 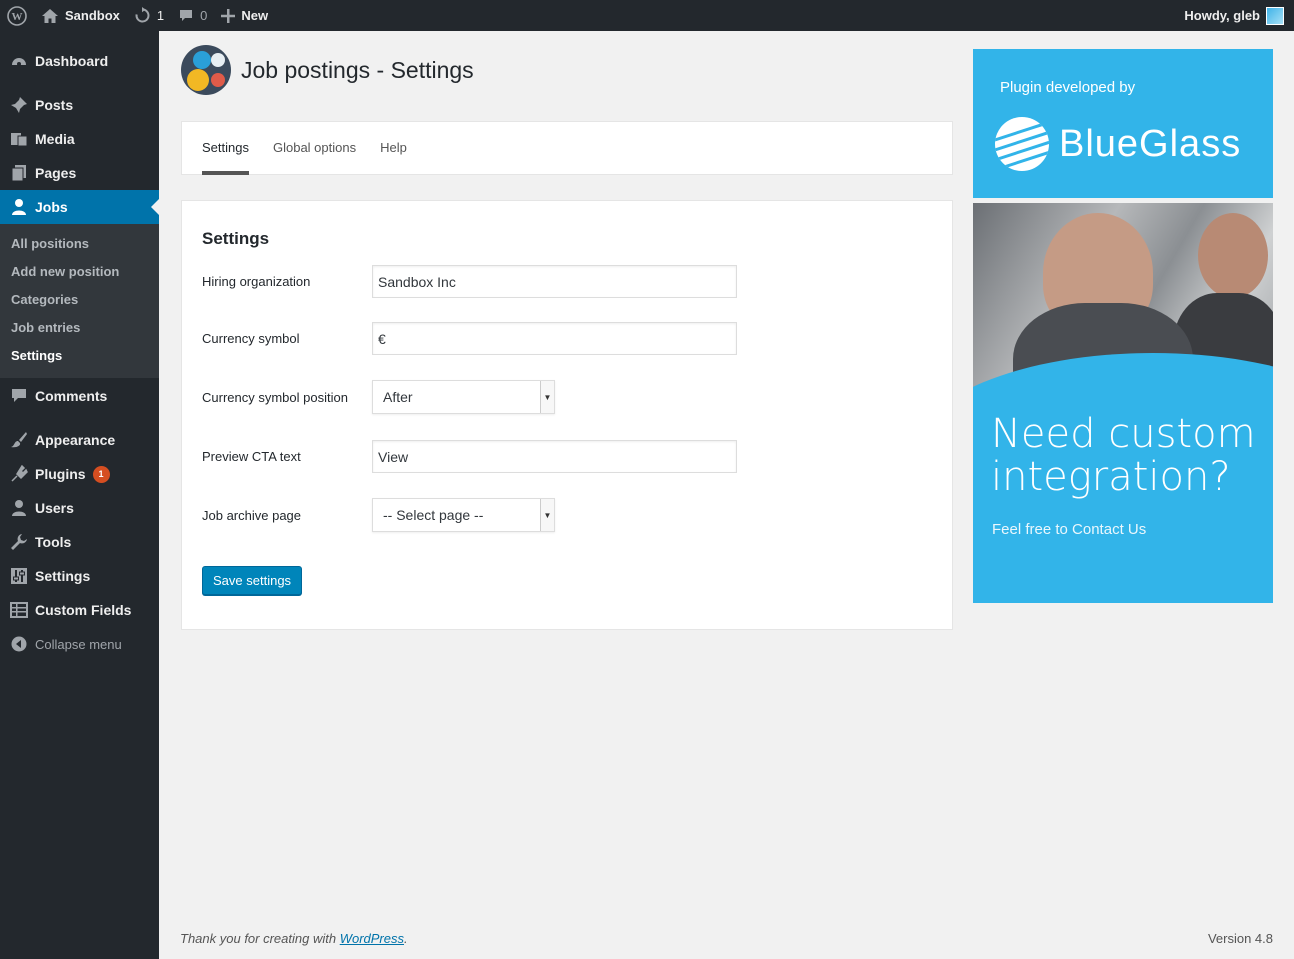 I want to click on sidebar-item-label: Media, so click(x=55, y=139).